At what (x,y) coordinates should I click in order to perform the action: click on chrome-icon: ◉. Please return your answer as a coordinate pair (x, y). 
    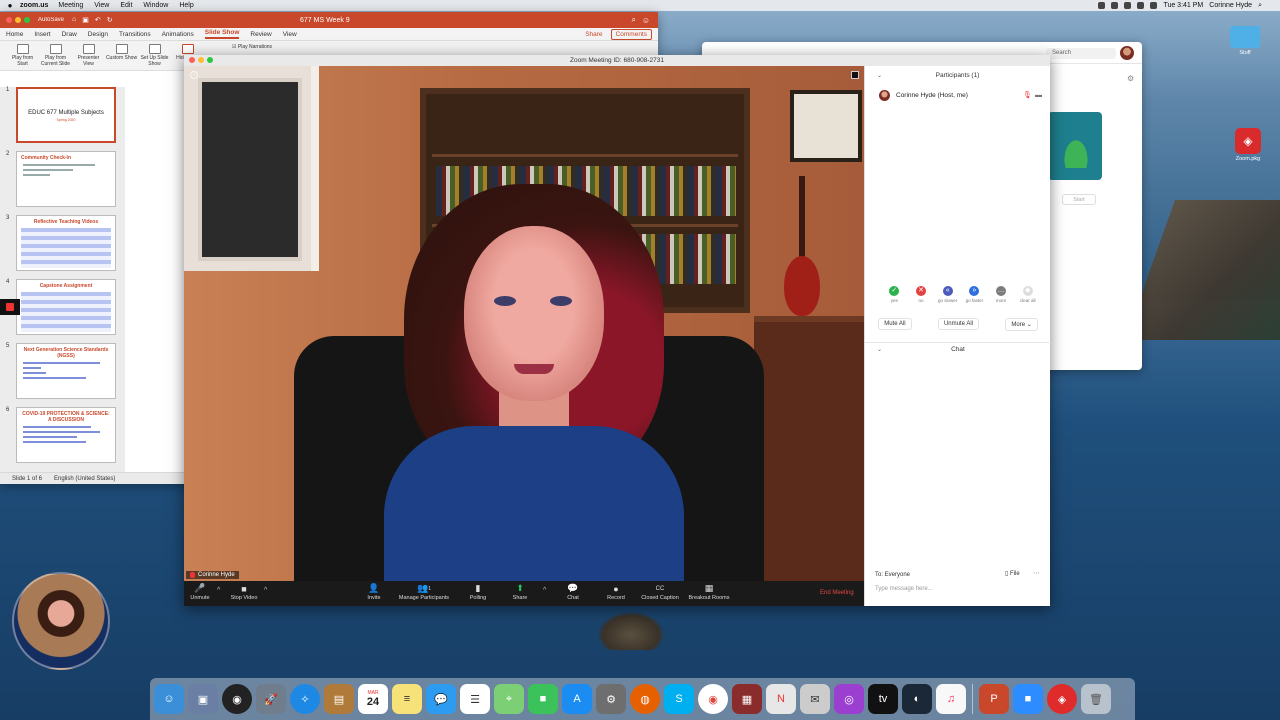
    Looking at the image, I should click on (713, 699).